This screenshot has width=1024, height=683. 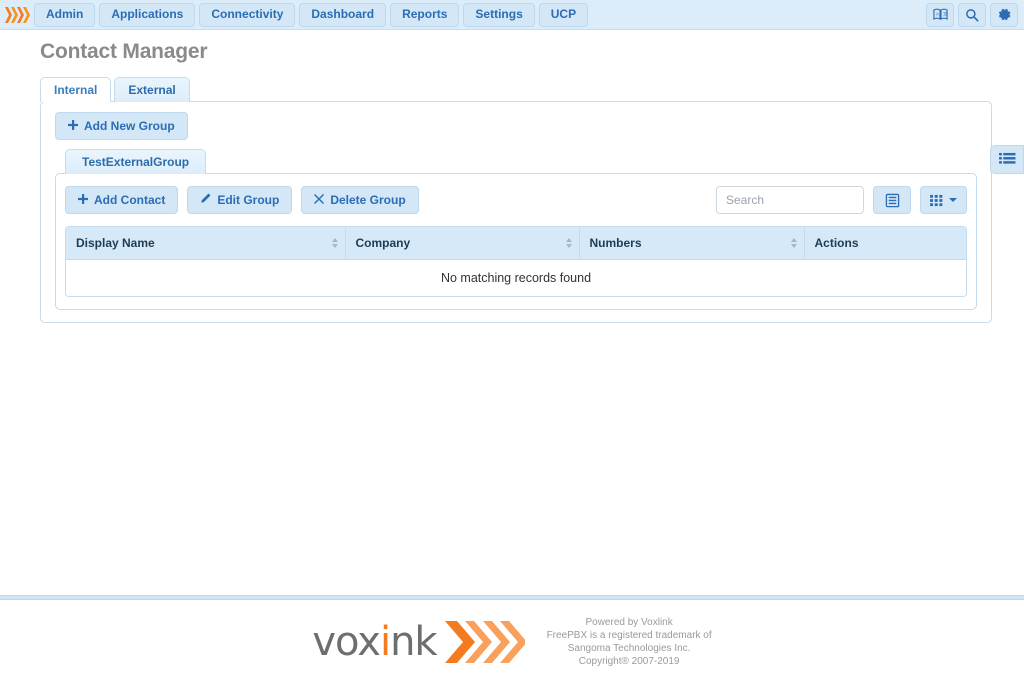 What do you see at coordinates (247, 14) in the screenshot?
I see `nav-item-connectivity: Connectivity` at bounding box center [247, 14].